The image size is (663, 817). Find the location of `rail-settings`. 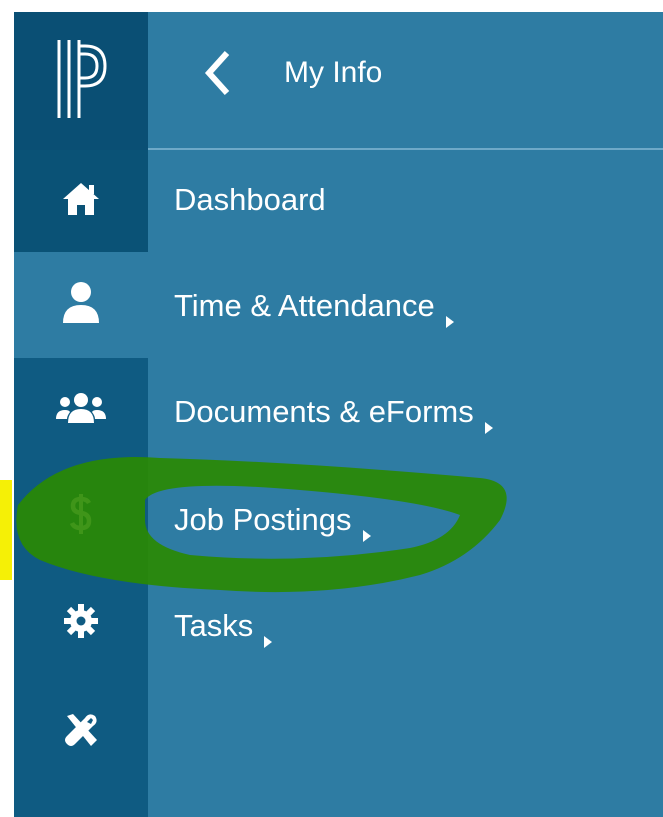

rail-settings is located at coordinates (81, 623).